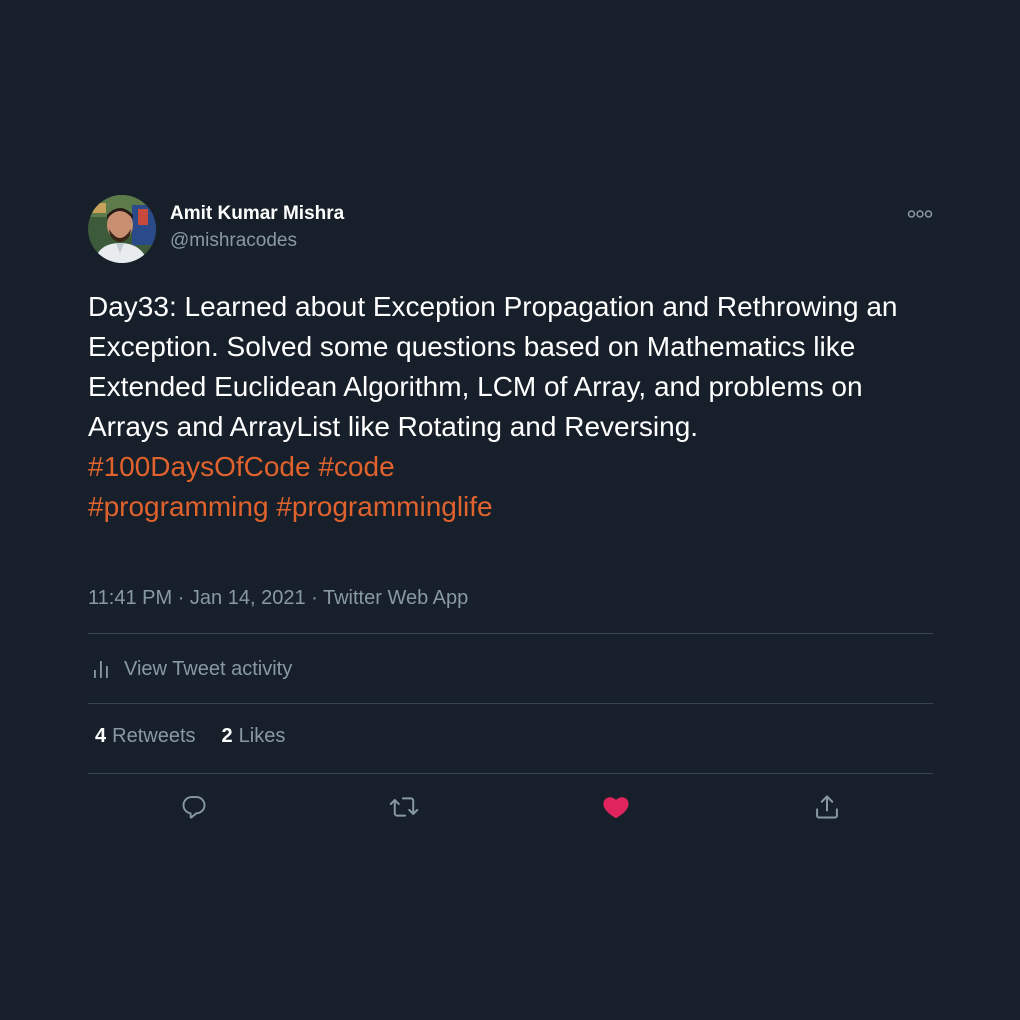 This screenshot has width=1020, height=1020. I want to click on likes-count: 2, so click(227, 736).